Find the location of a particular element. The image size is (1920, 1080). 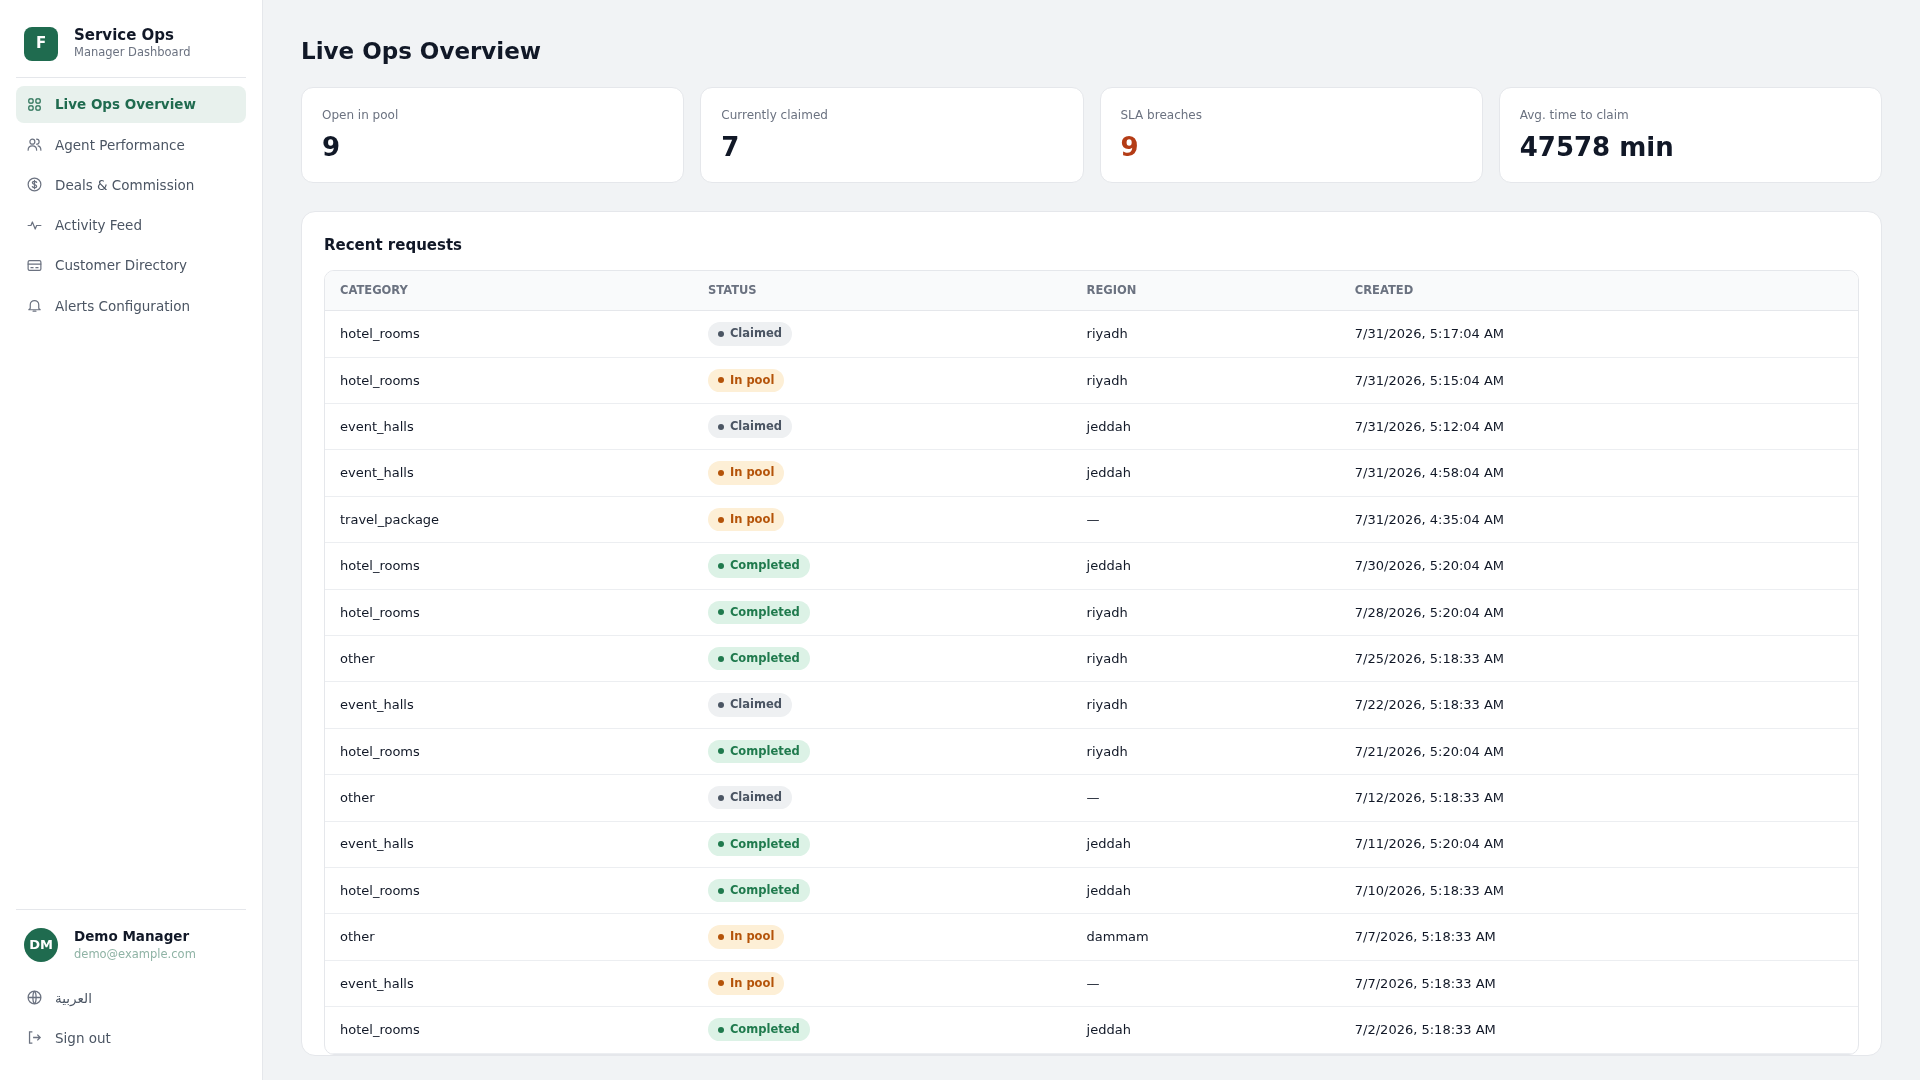

table-cell: 7/11/2026, 5:20:04 AM is located at coordinates (1429, 844).